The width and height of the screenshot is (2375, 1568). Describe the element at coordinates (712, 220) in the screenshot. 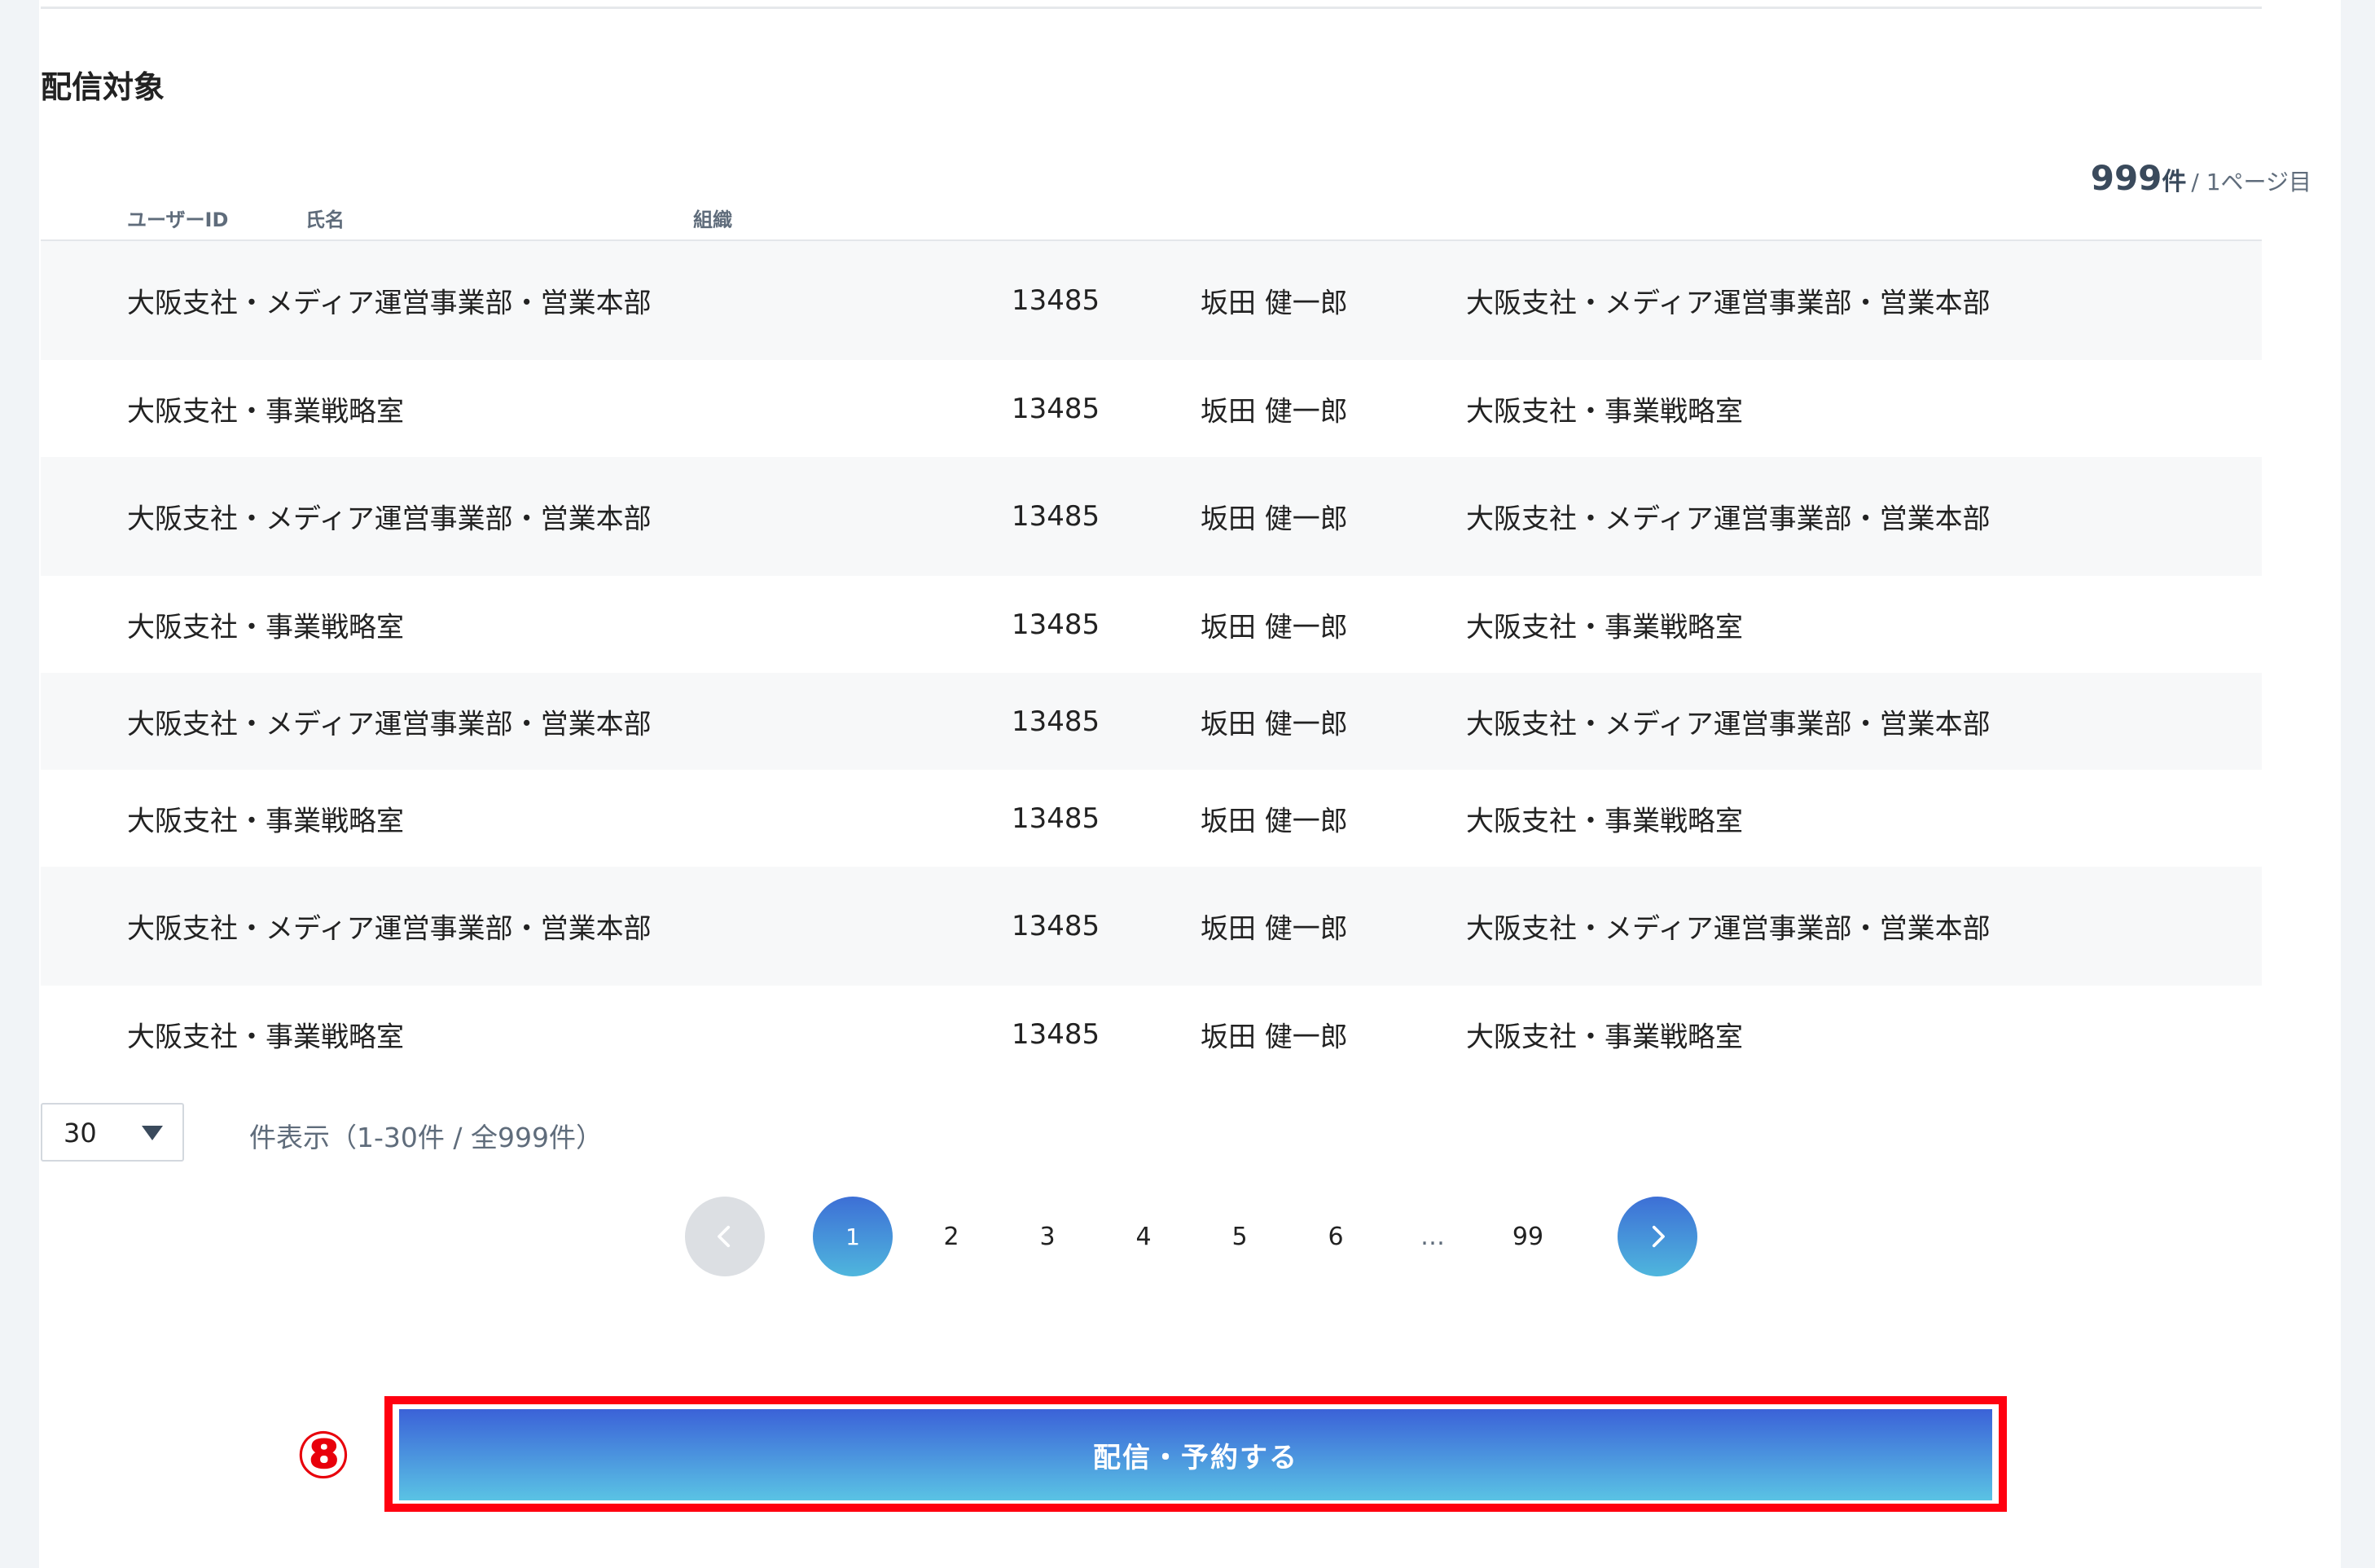

I see `column-header-organization: 組織` at that location.